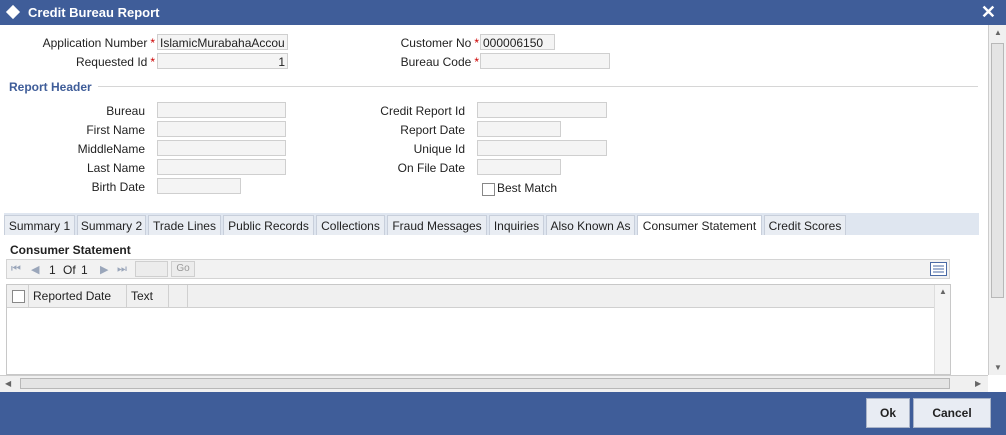 The image size is (1006, 435). What do you see at coordinates (221, 129) in the screenshot?
I see `first-name-field` at bounding box center [221, 129].